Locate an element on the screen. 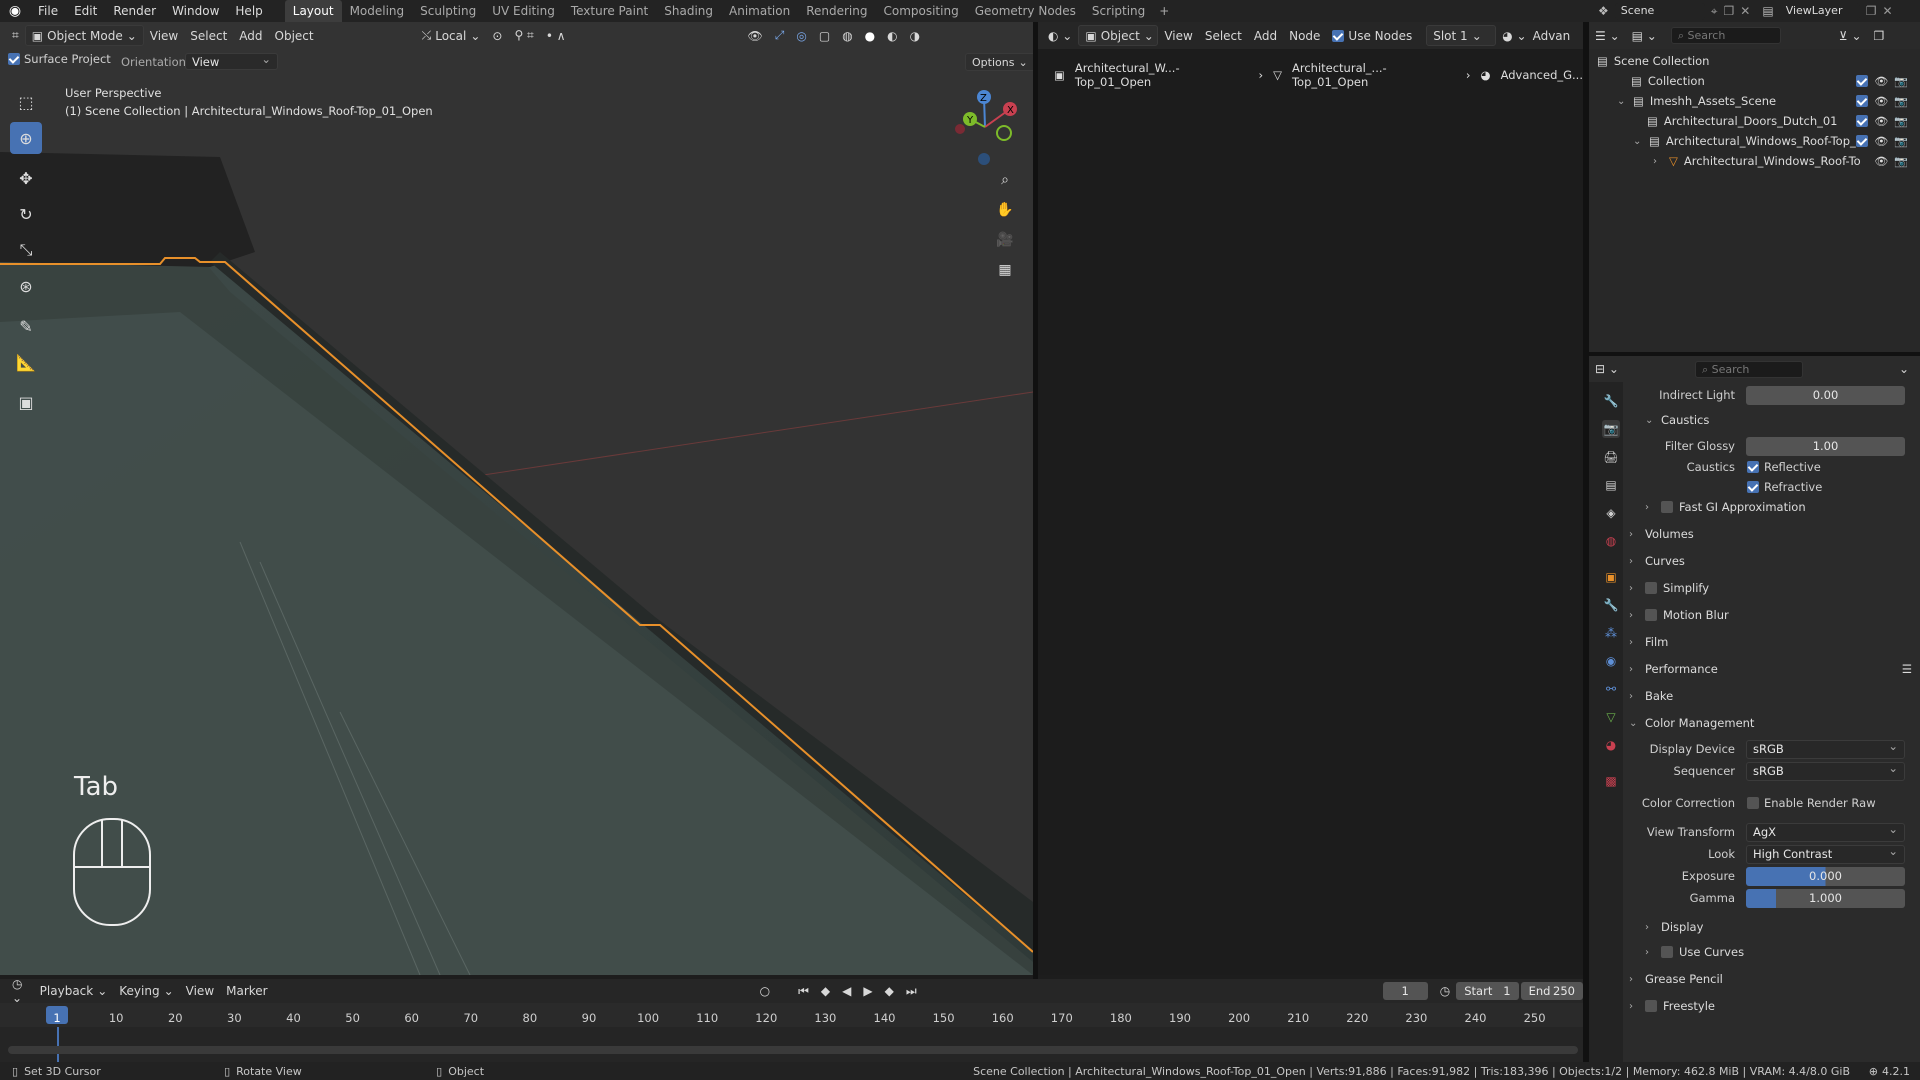 The height and width of the screenshot is (1080, 1920). blender-logo-icon: ◉ is located at coordinates (15, 11).